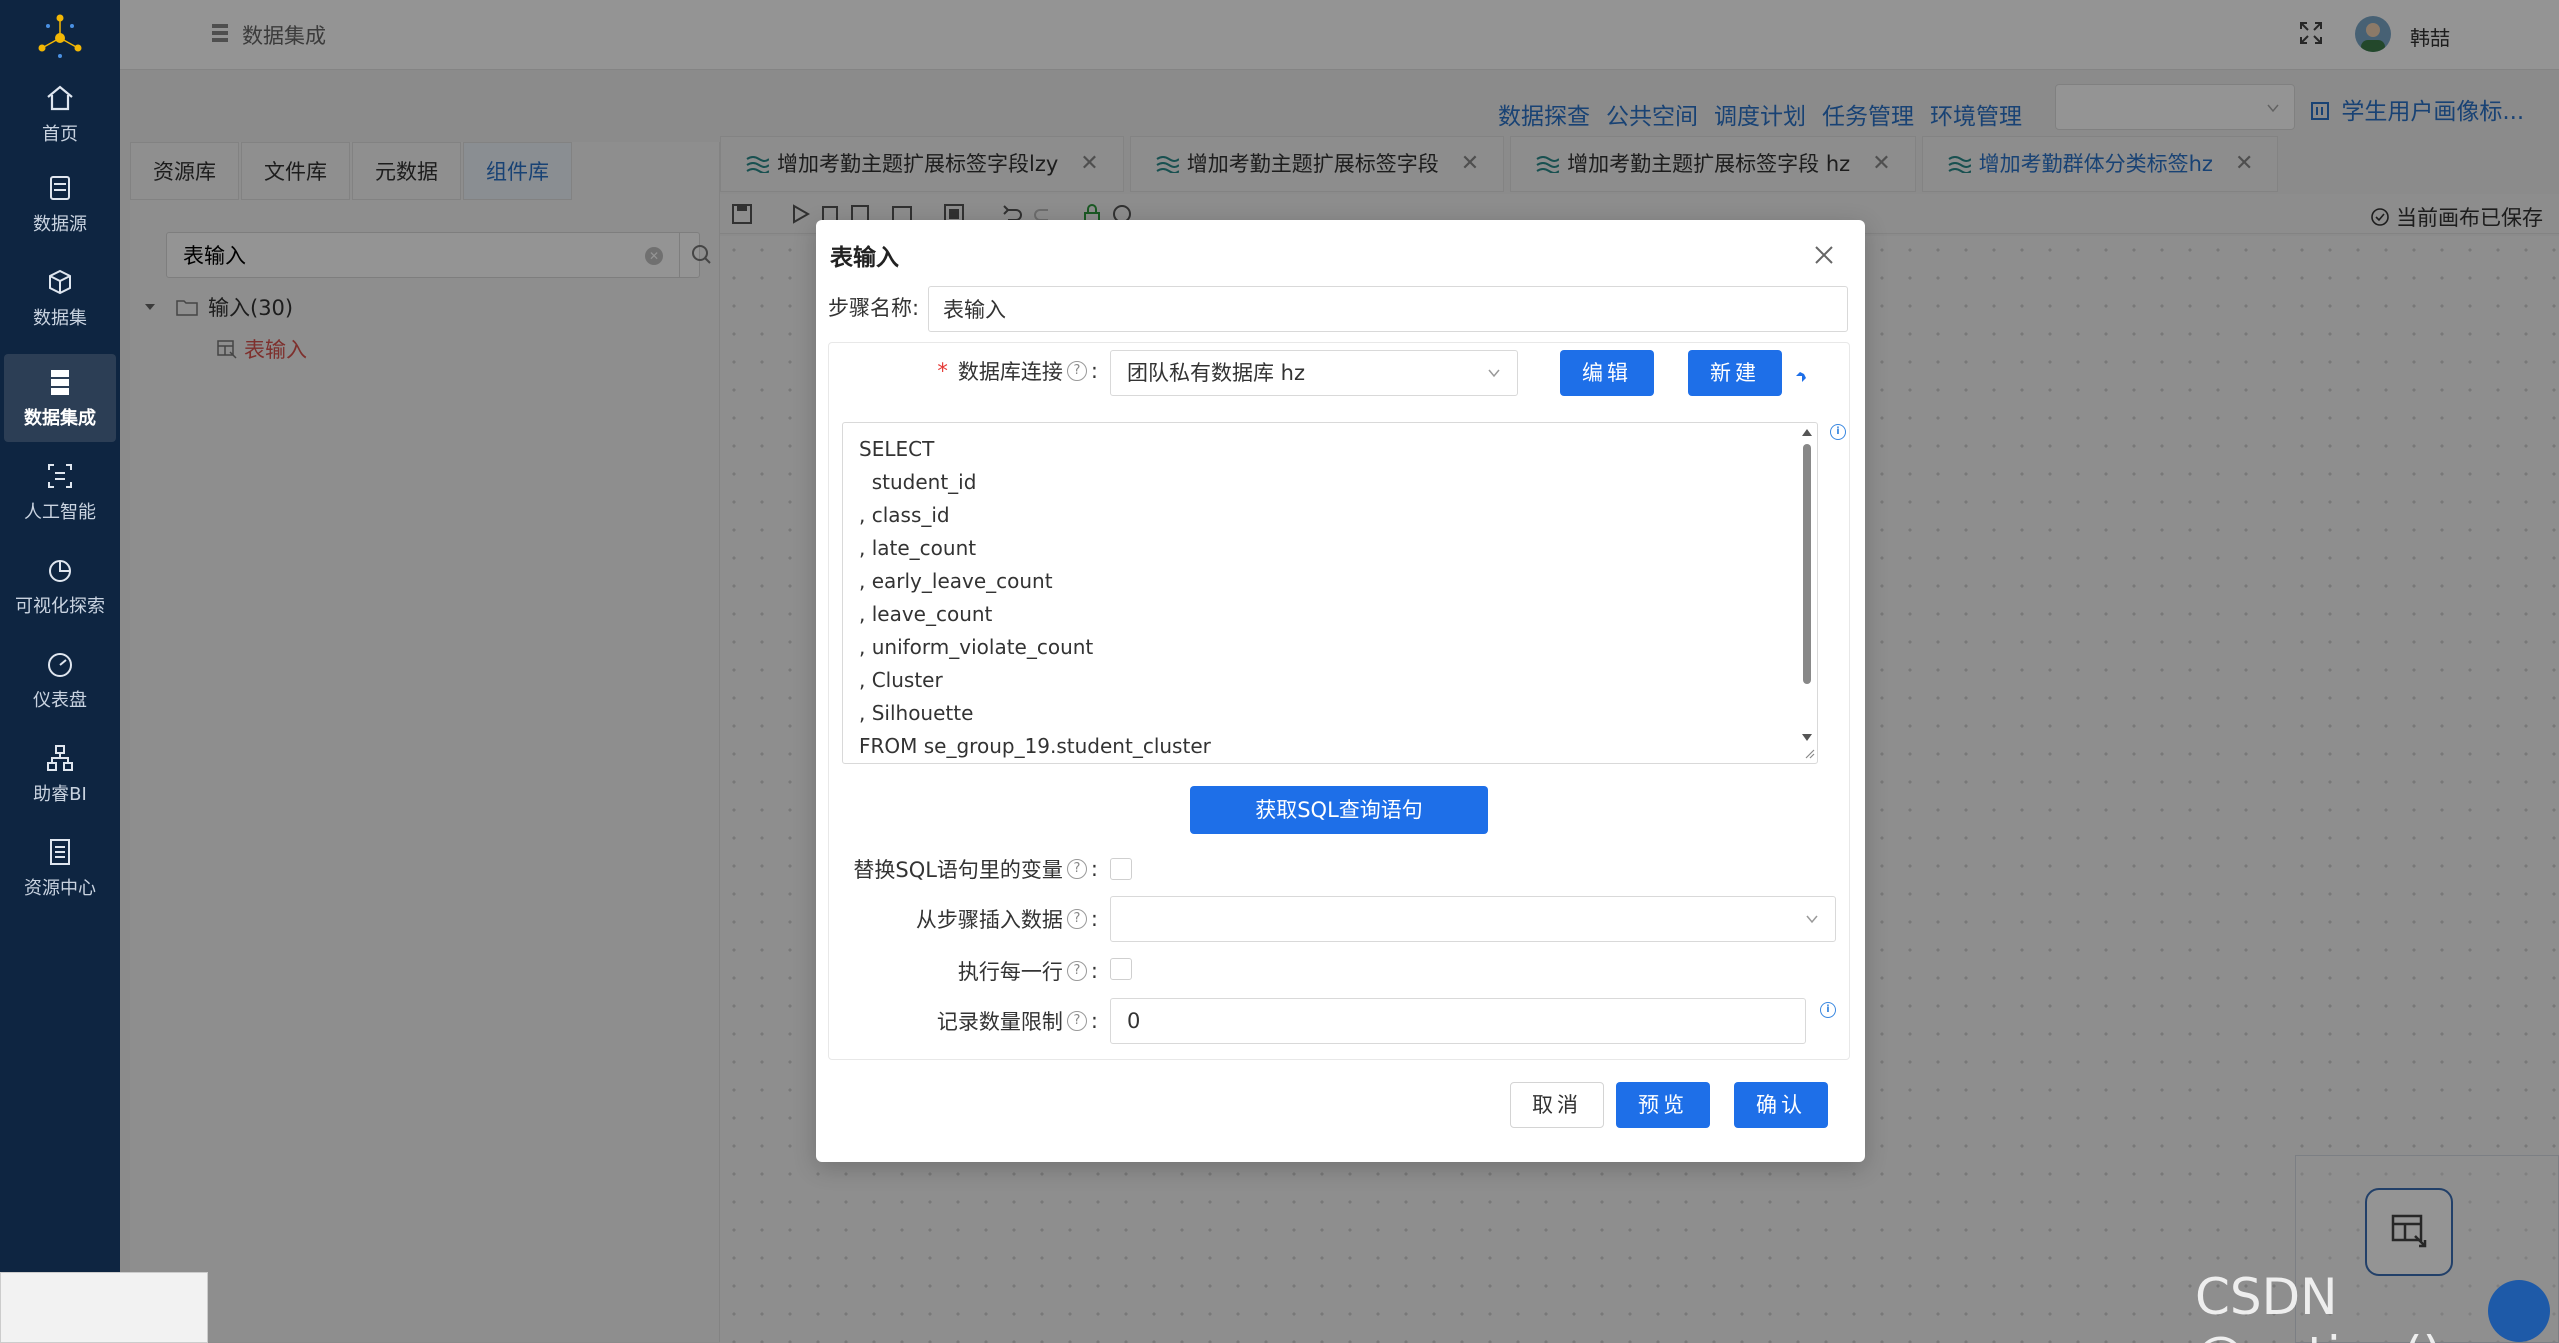  What do you see at coordinates (60, 114) in the screenshot?
I see `sidebar-item-home: 首页` at bounding box center [60, 114].